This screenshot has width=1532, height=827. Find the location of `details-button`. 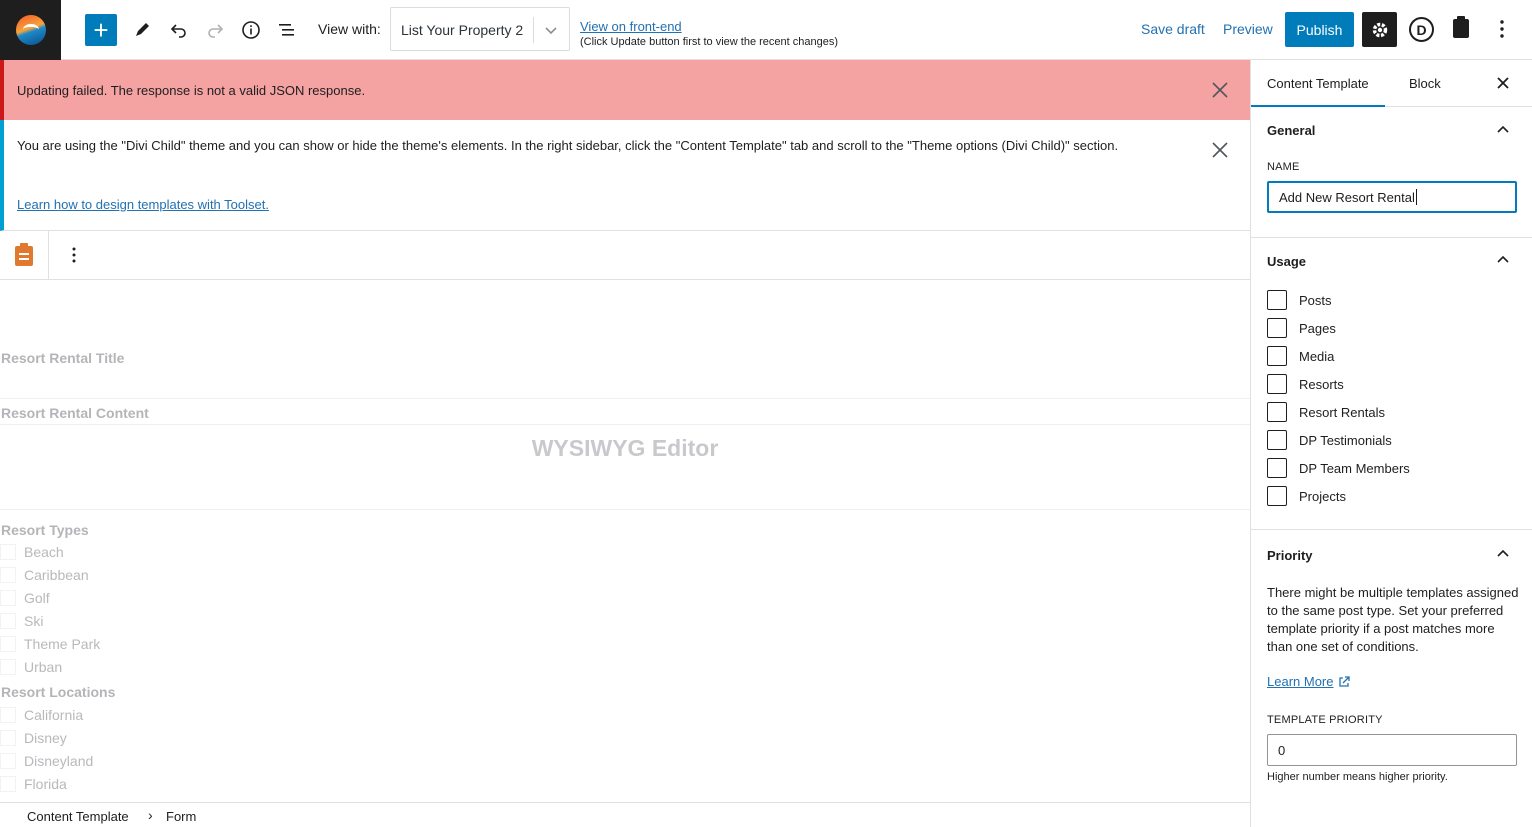

details-button is located at coordinates (251, 30).